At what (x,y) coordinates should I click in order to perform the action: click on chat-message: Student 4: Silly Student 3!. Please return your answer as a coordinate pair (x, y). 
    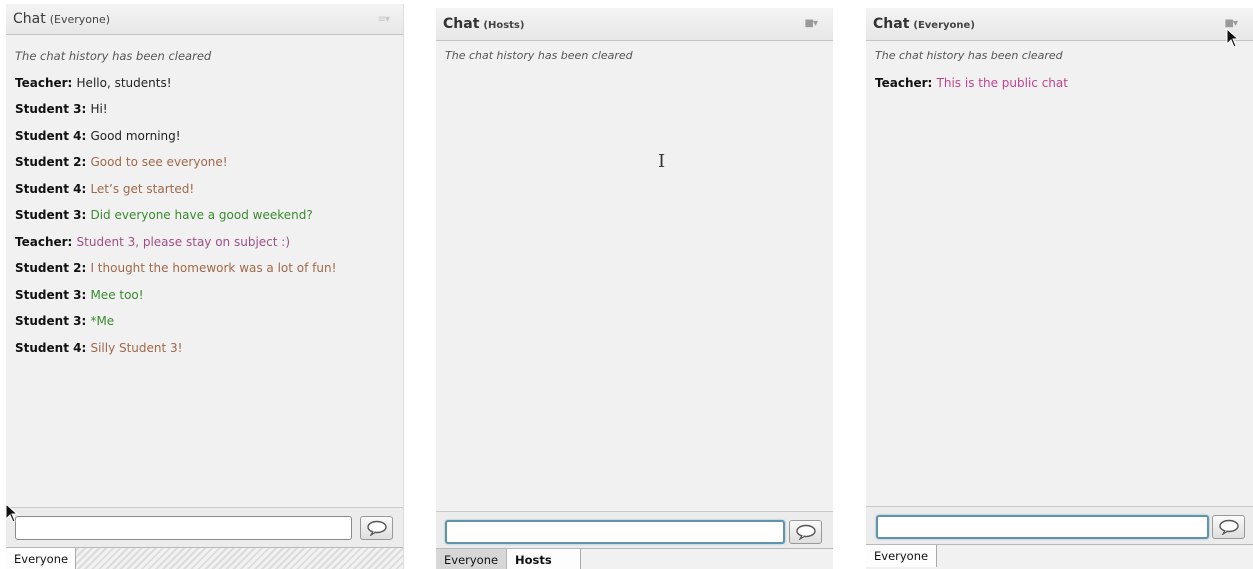
    Looking at the image, I should click on (99, 347).